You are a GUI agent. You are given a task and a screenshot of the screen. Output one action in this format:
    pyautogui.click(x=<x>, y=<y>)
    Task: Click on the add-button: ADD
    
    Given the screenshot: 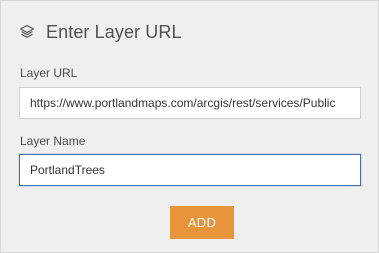 What is the action you would take?
    pyautogui.click(x=202, y=222)
    